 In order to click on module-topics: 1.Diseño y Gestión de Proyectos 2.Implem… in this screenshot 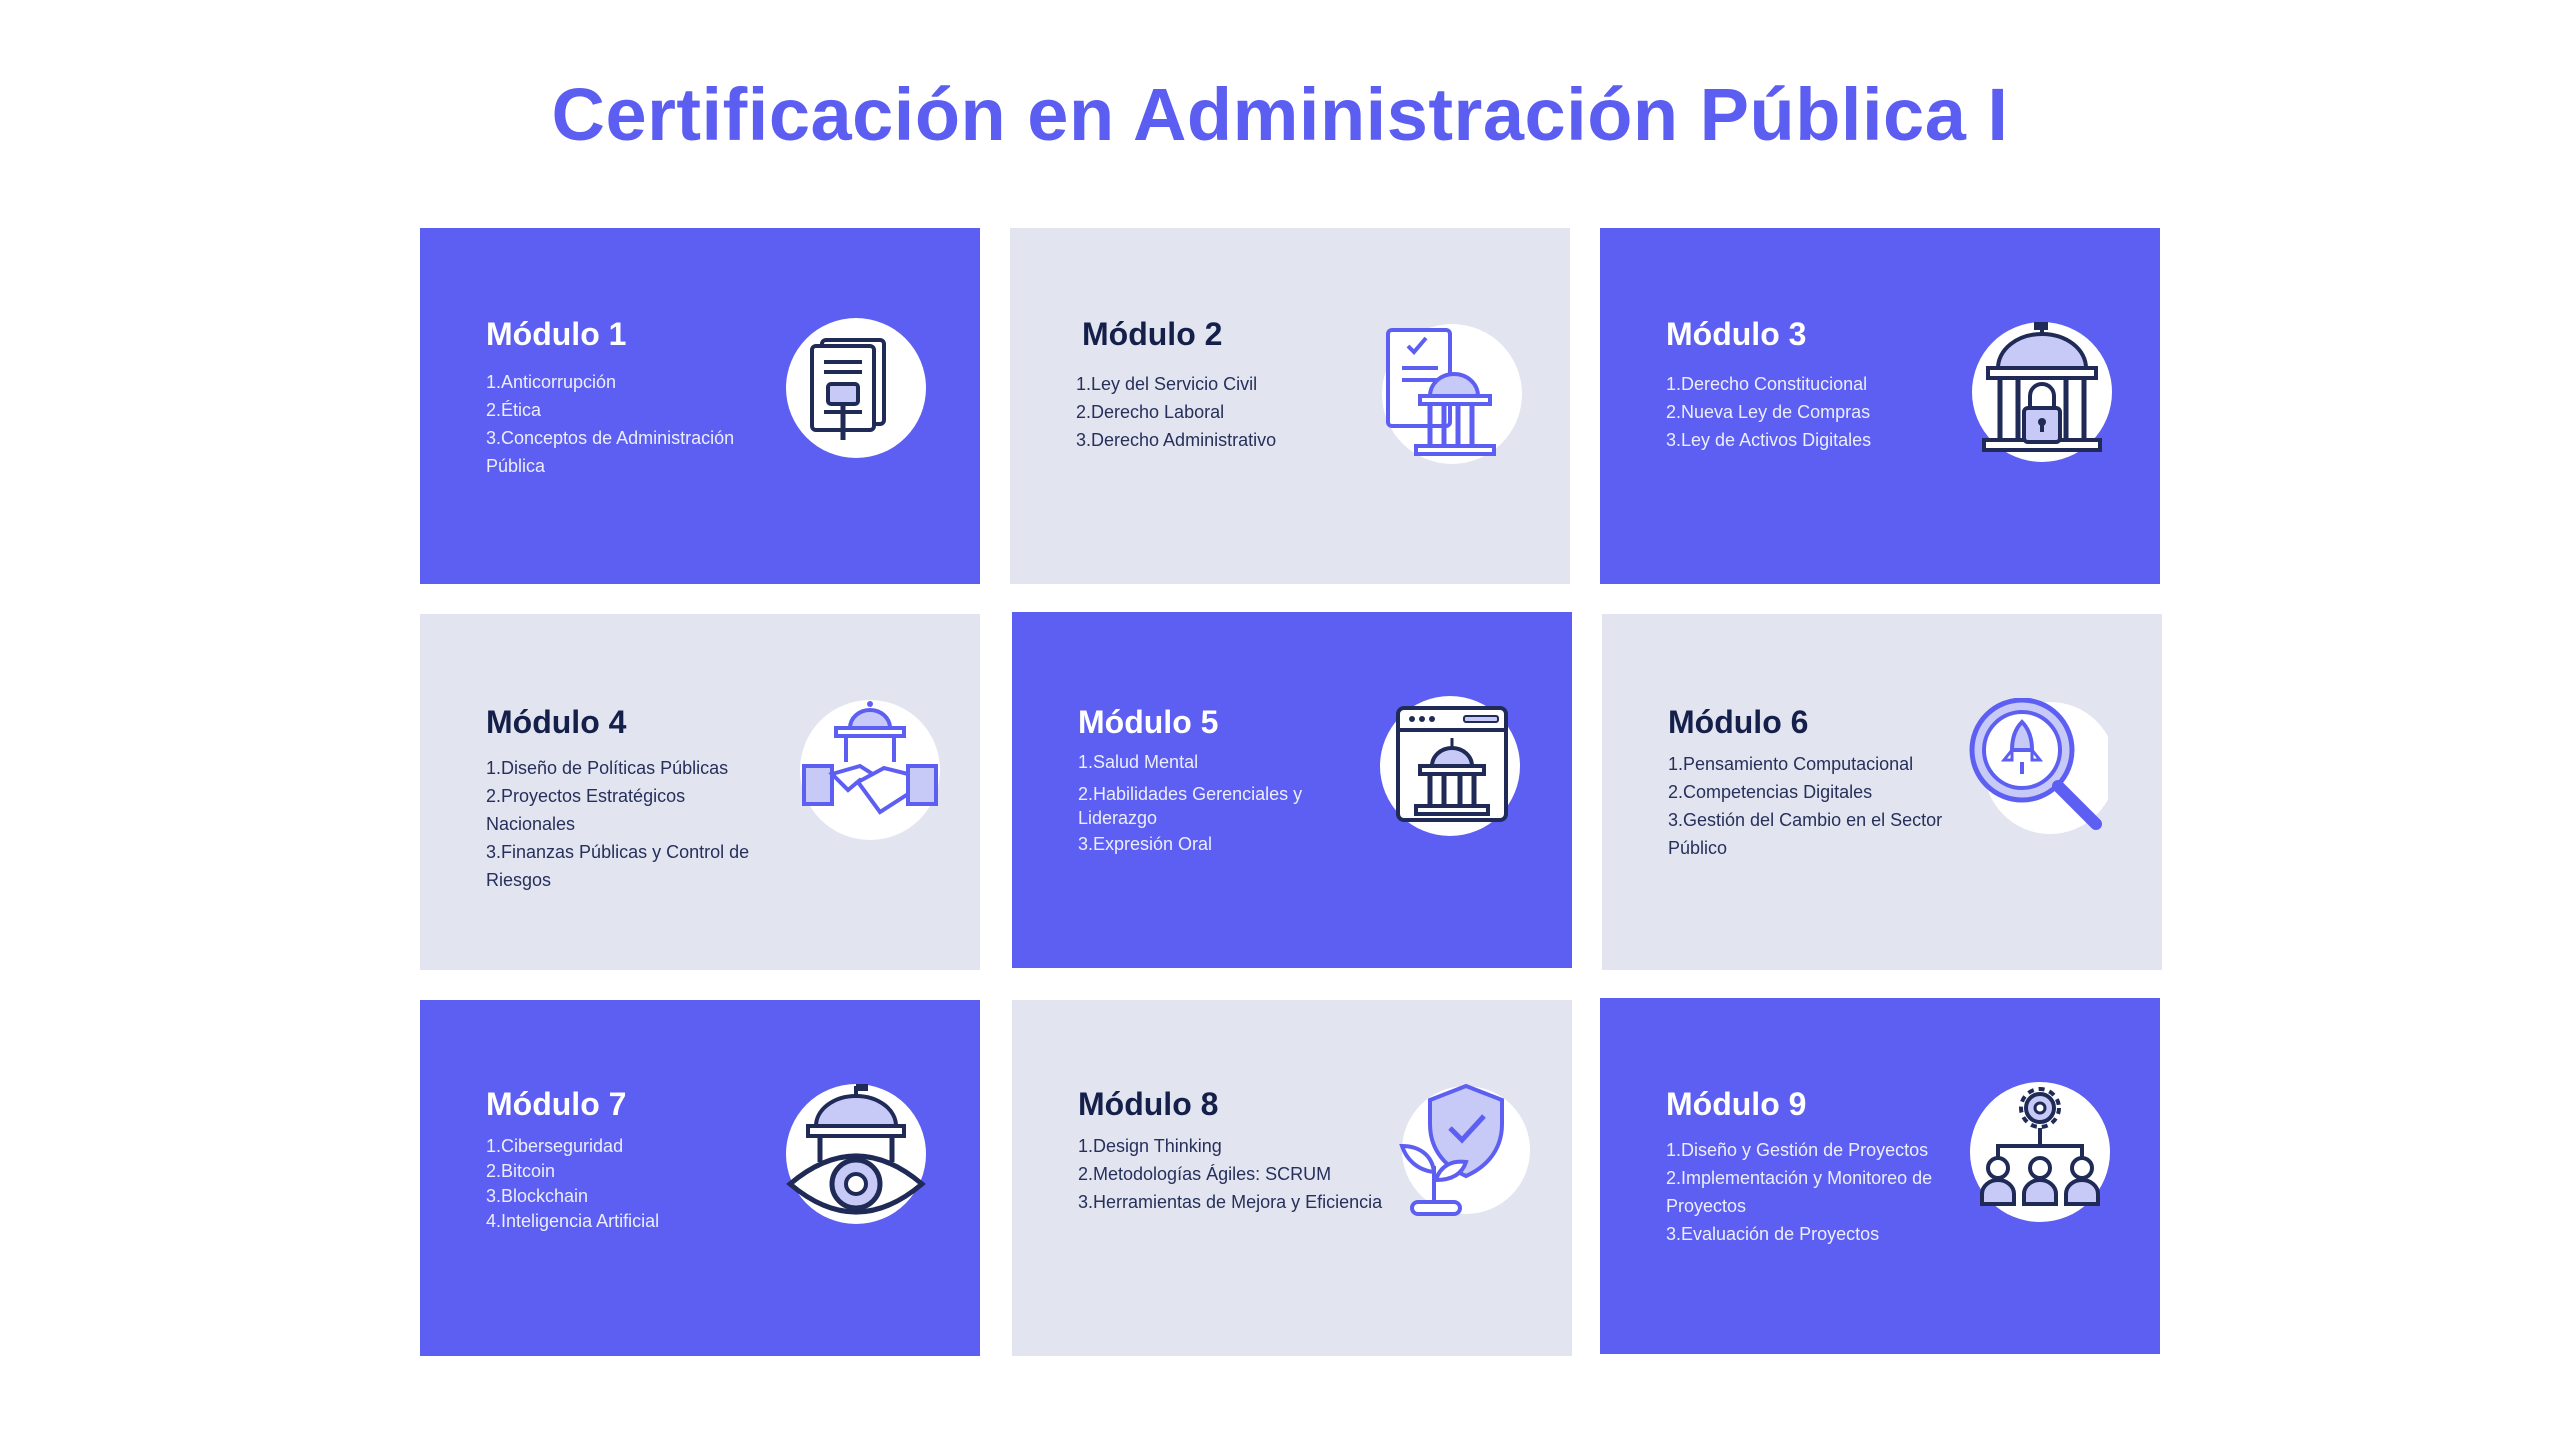, I will do `click(1811, 1192)`.